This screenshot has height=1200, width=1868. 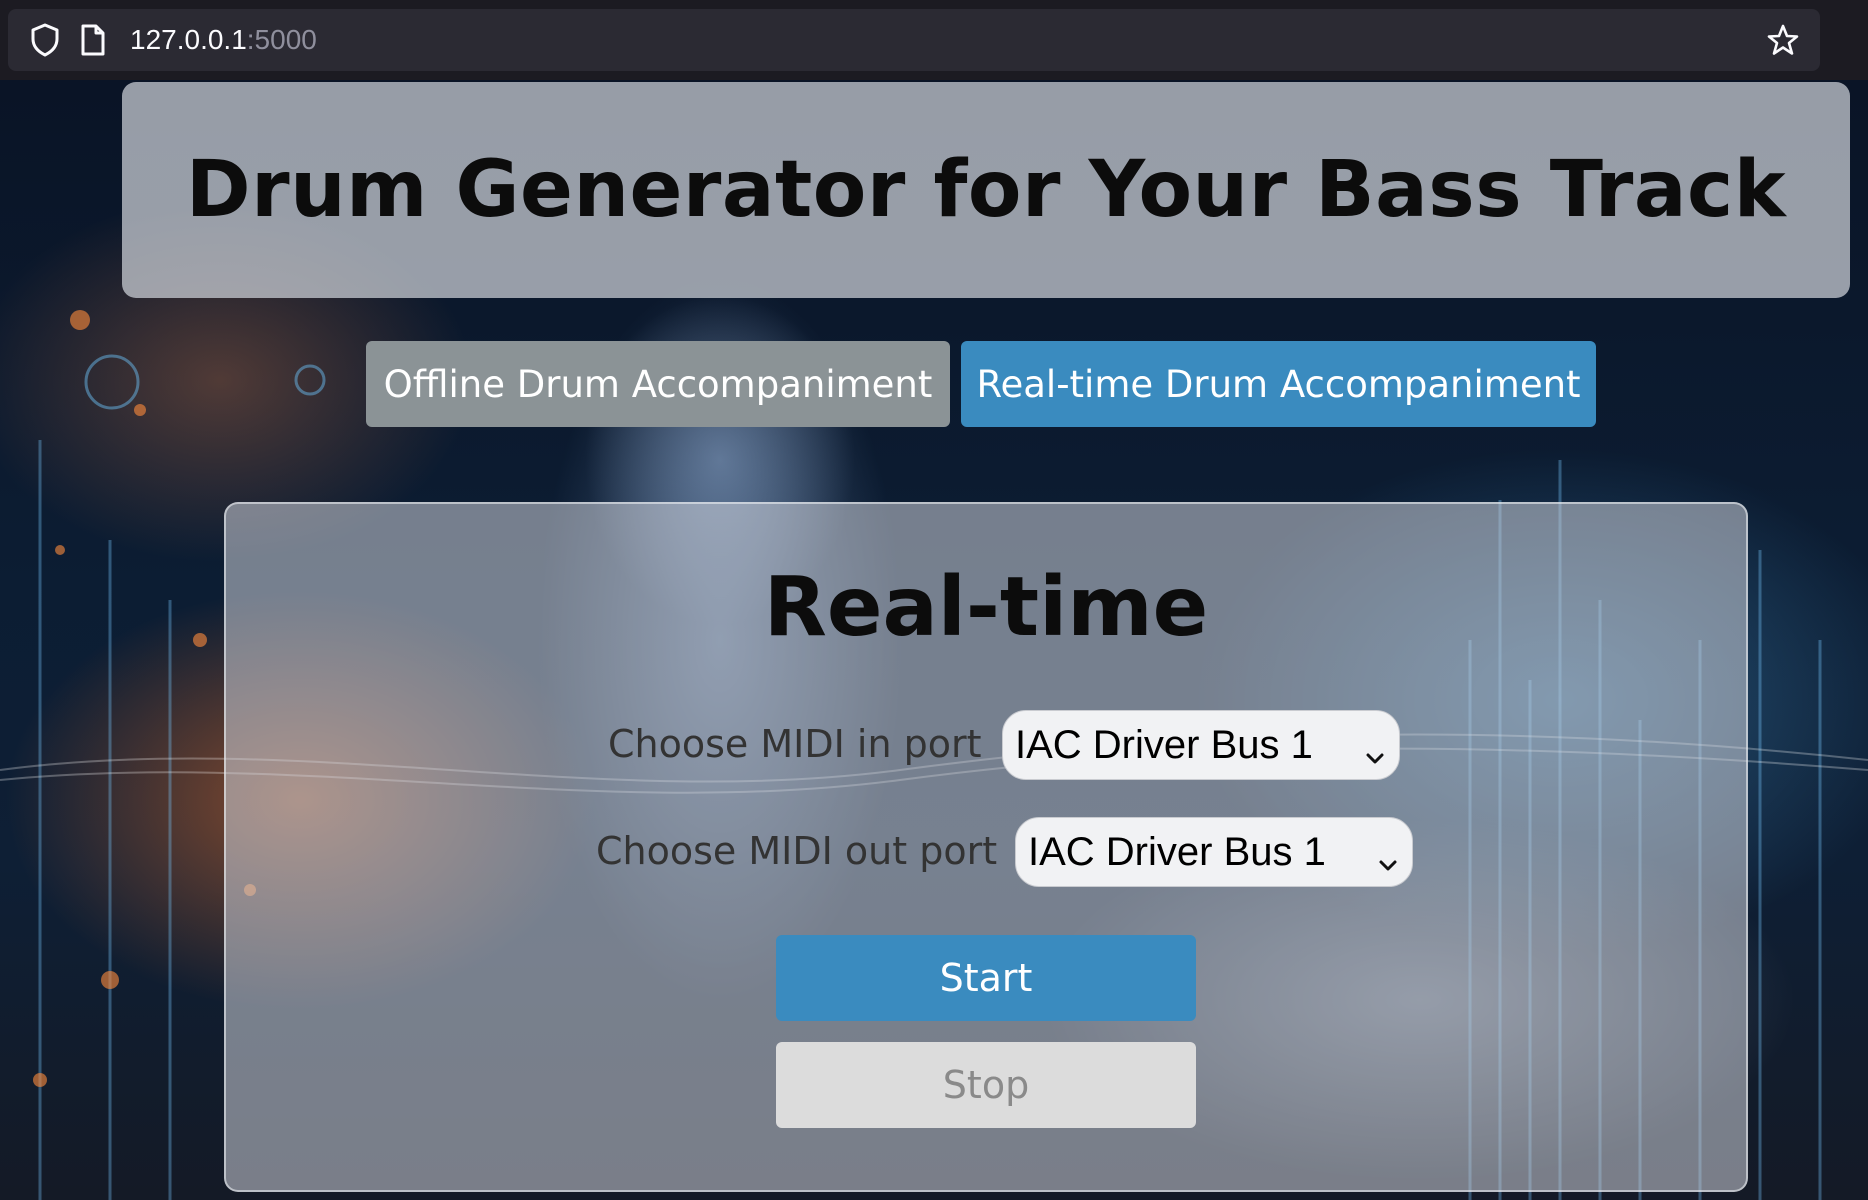 I want to click on page-title: Drum Generator for Your Bass Track, so click(x=986, y=190).